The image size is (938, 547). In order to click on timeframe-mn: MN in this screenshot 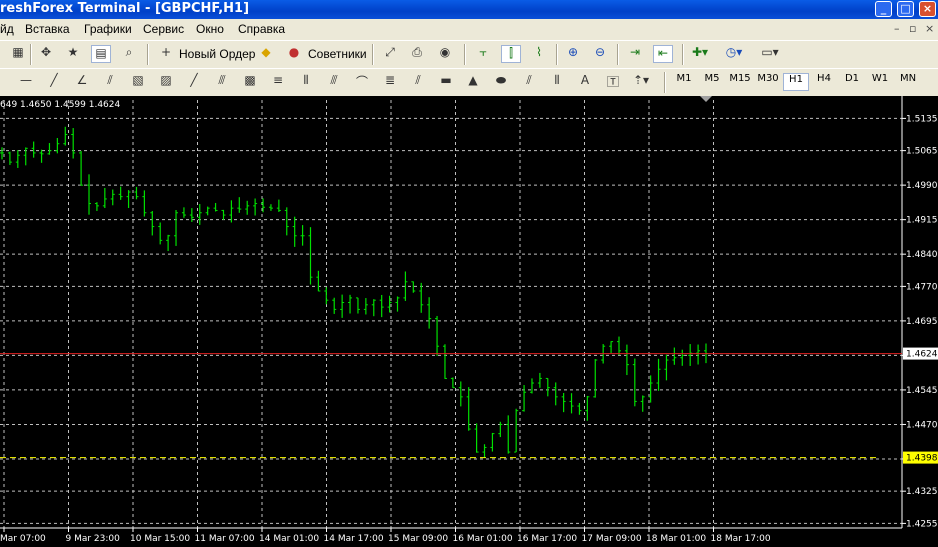, I will do `click(908, 82)`.